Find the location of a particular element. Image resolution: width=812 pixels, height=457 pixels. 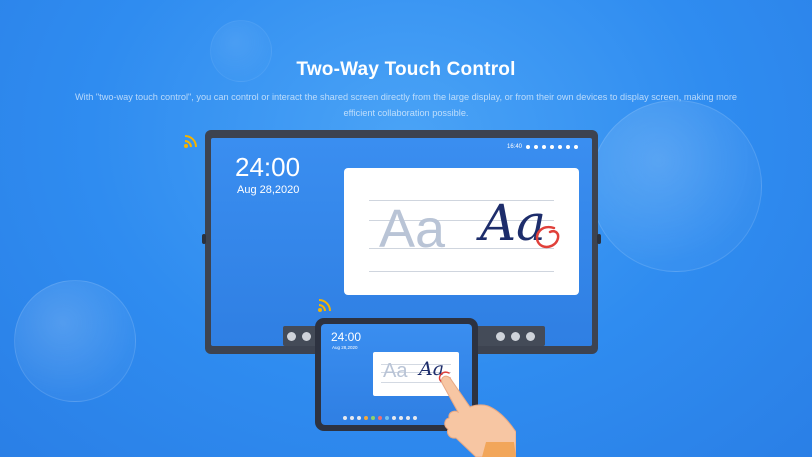

tablet-clock-time: 24:00 is located at coordinates (346, 337).